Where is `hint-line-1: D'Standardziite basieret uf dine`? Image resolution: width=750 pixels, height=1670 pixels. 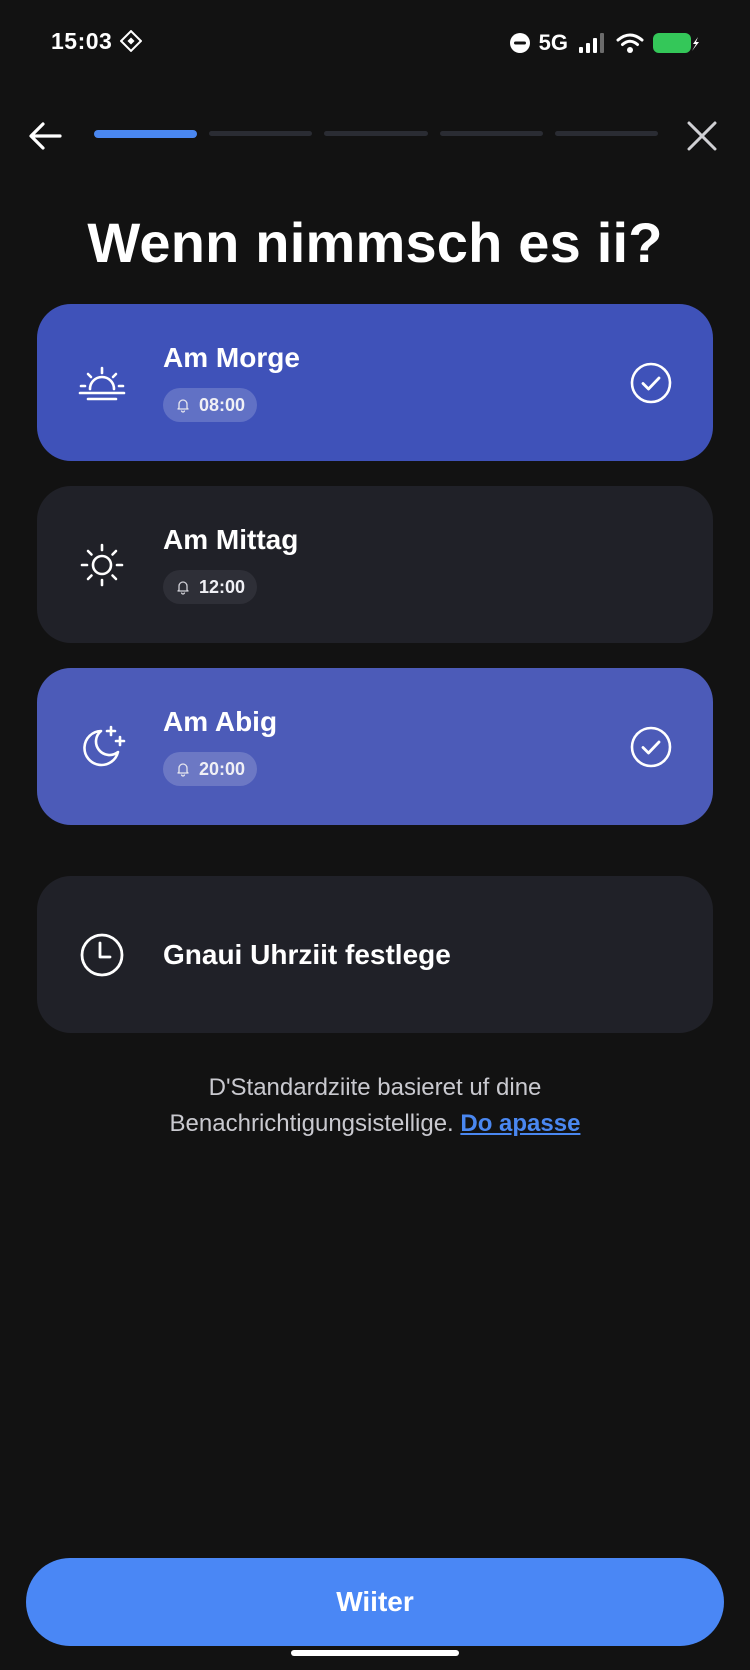
hint-line-1: D'Standardziite basieret uf dine is located at coordinates (375, 1087).